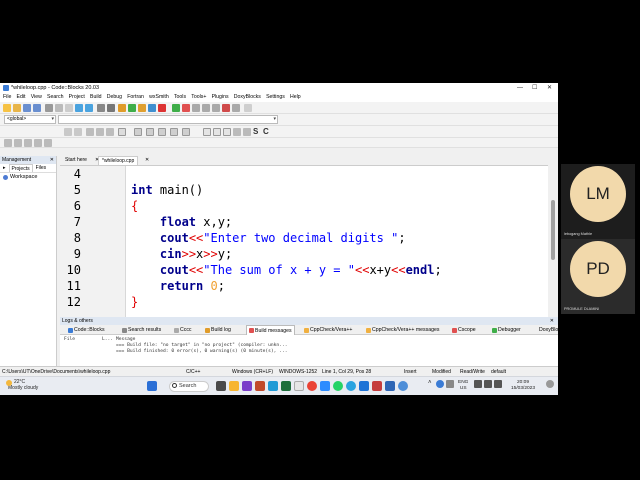 The width and height of the screenshot is (640, 480). What do you see at coordinates (189, 386) in the screenshot?
I see `taskbar-search: Search` at bounding box center [189, 386].